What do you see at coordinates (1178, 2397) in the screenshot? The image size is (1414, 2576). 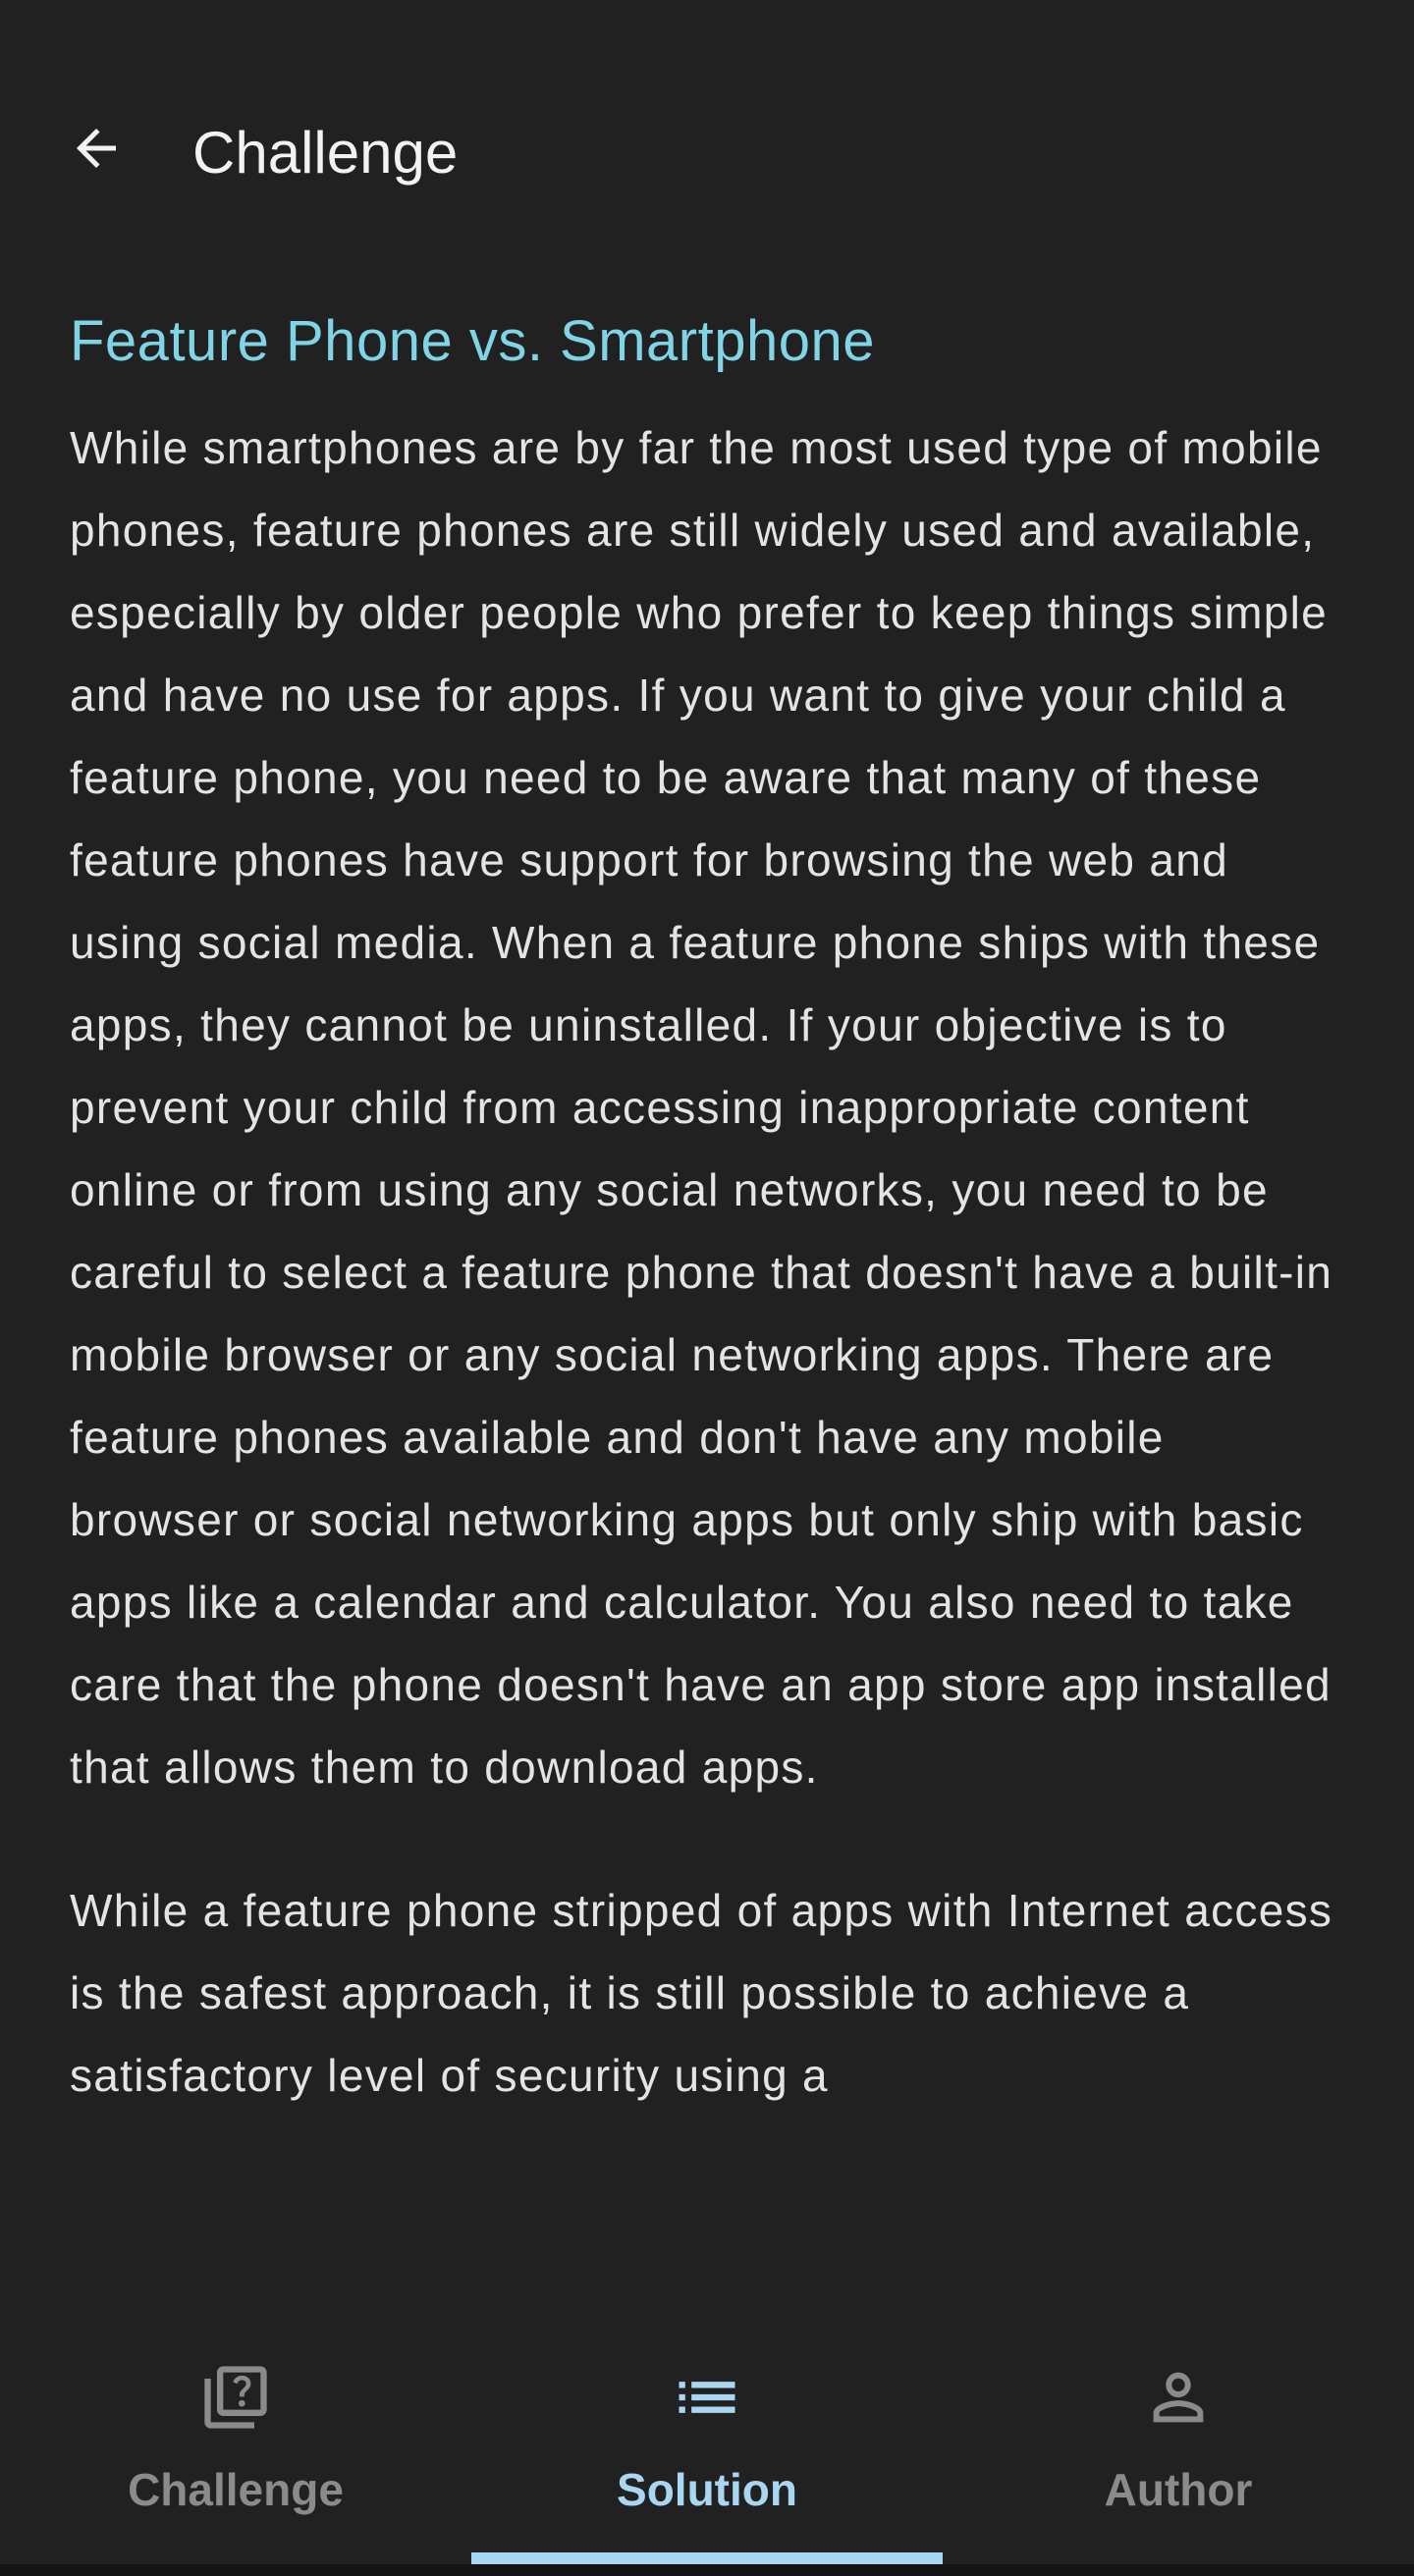 I see `person-icon` at bounding box center [1178, 2397].